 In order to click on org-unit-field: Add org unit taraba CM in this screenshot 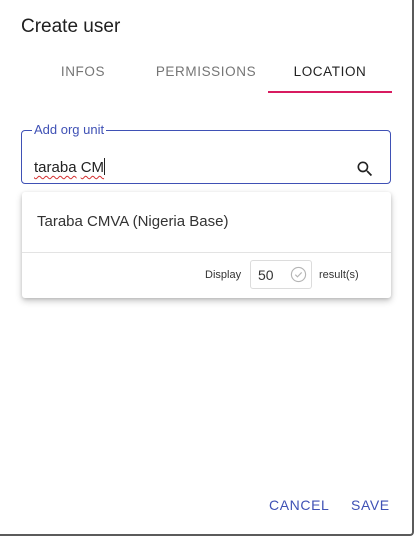, I will do `click(206, 153)`.